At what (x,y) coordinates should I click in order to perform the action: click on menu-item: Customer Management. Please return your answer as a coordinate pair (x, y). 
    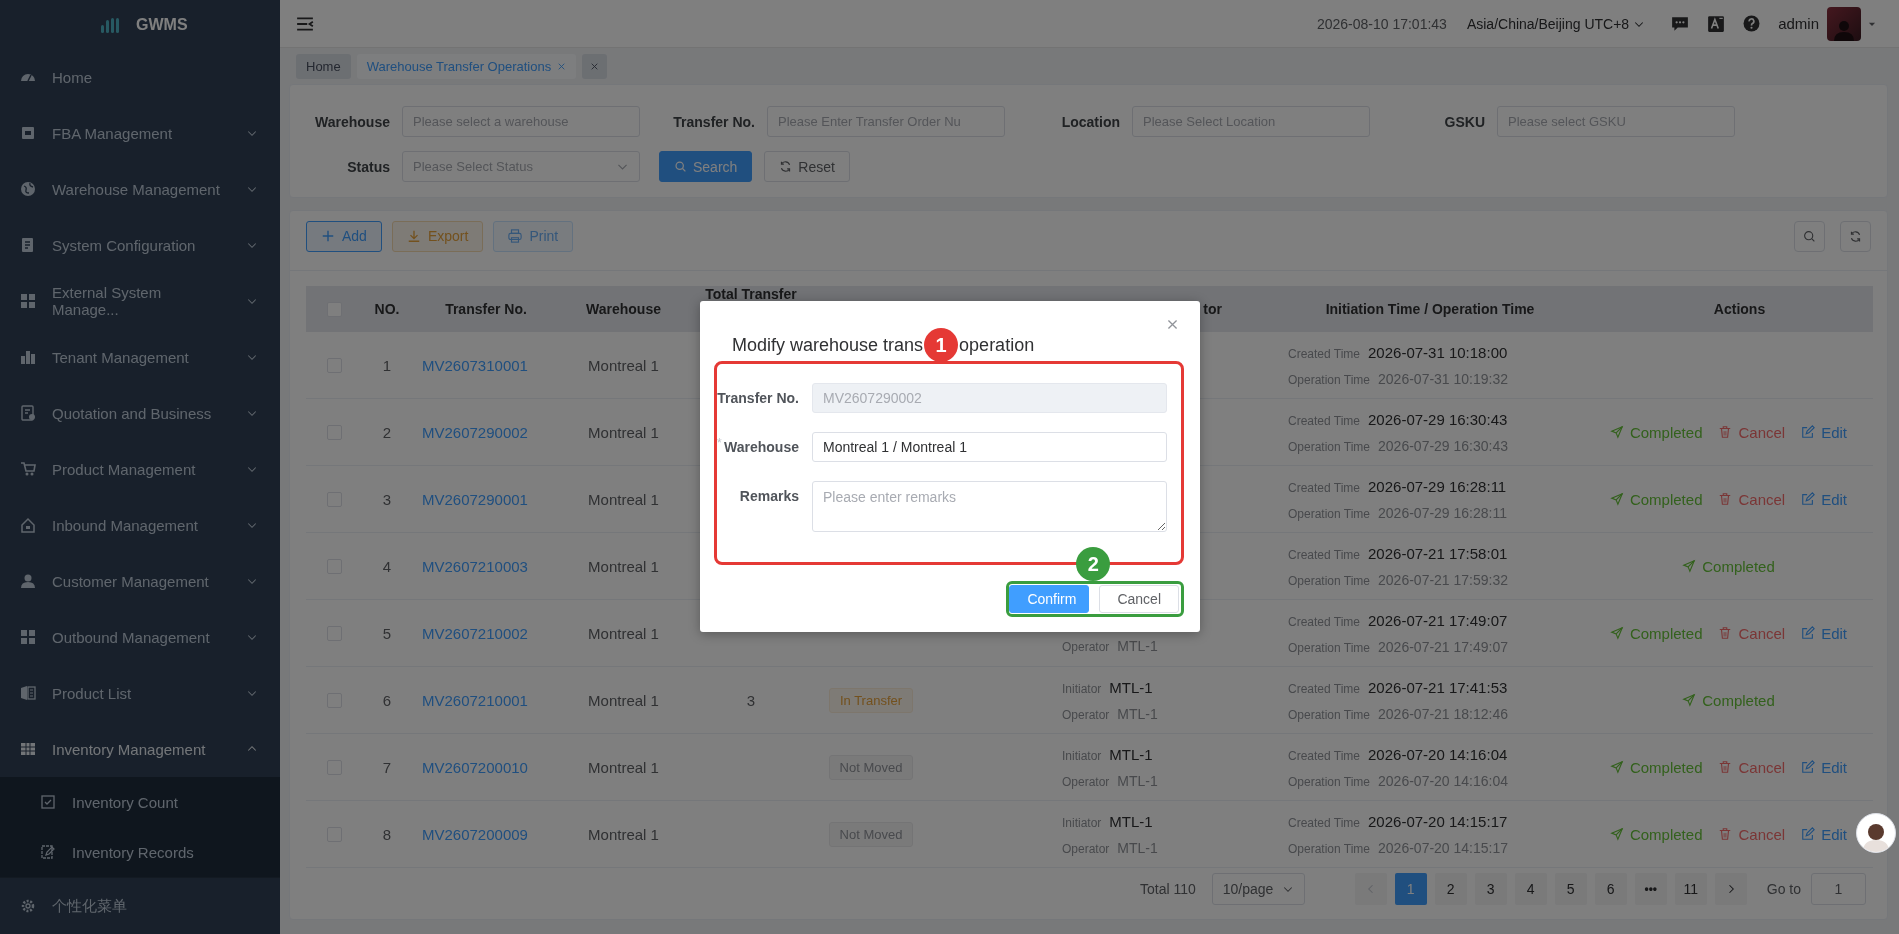
    Looking at the image, I should click on (140, 581).